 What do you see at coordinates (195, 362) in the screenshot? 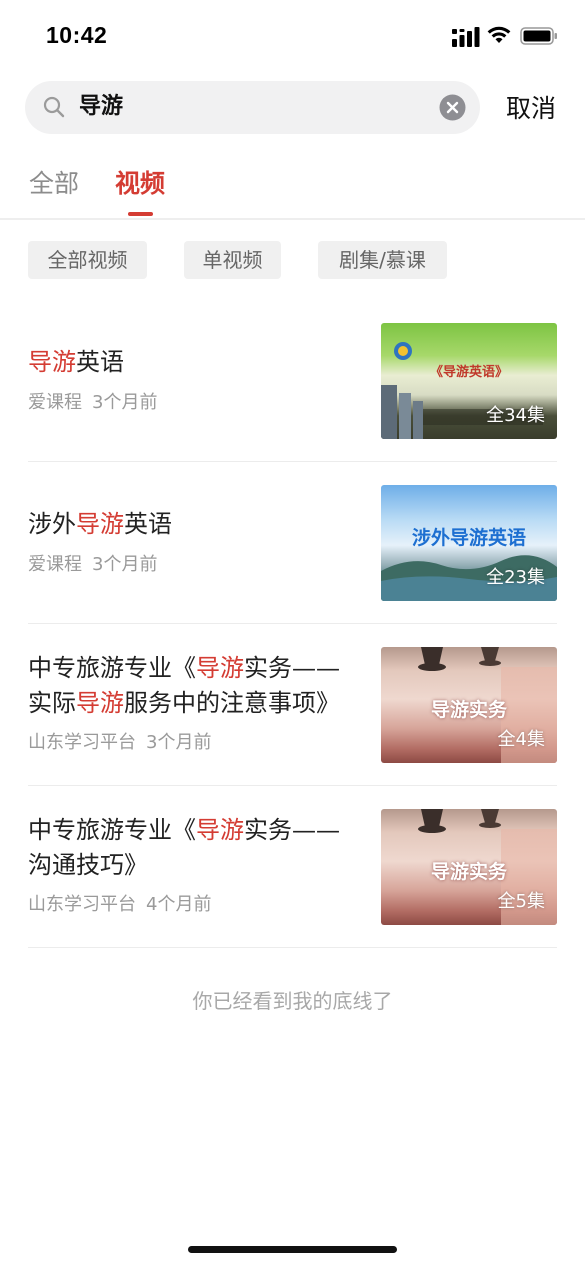
I see `item-title: 导游英语` at bounding box center [195, 362].